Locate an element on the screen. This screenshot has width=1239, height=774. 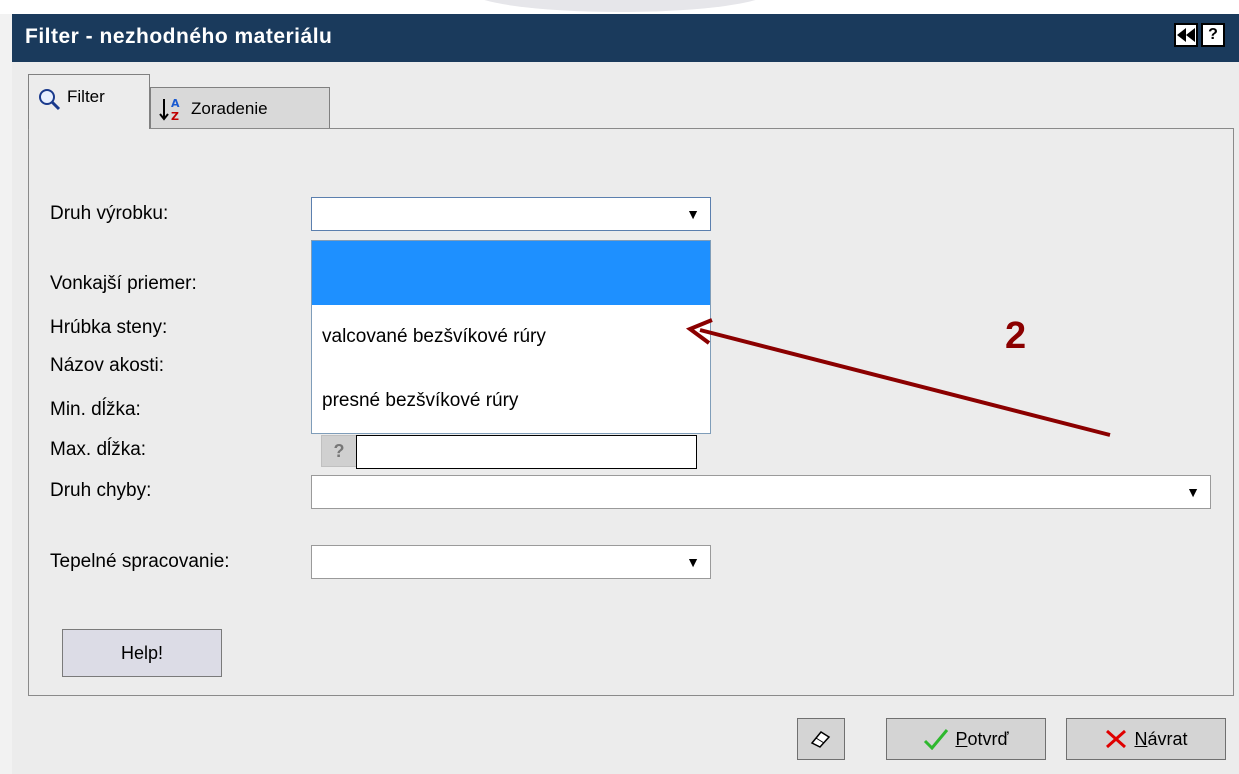
rewind-icon is located at coordinates (1186, 35).